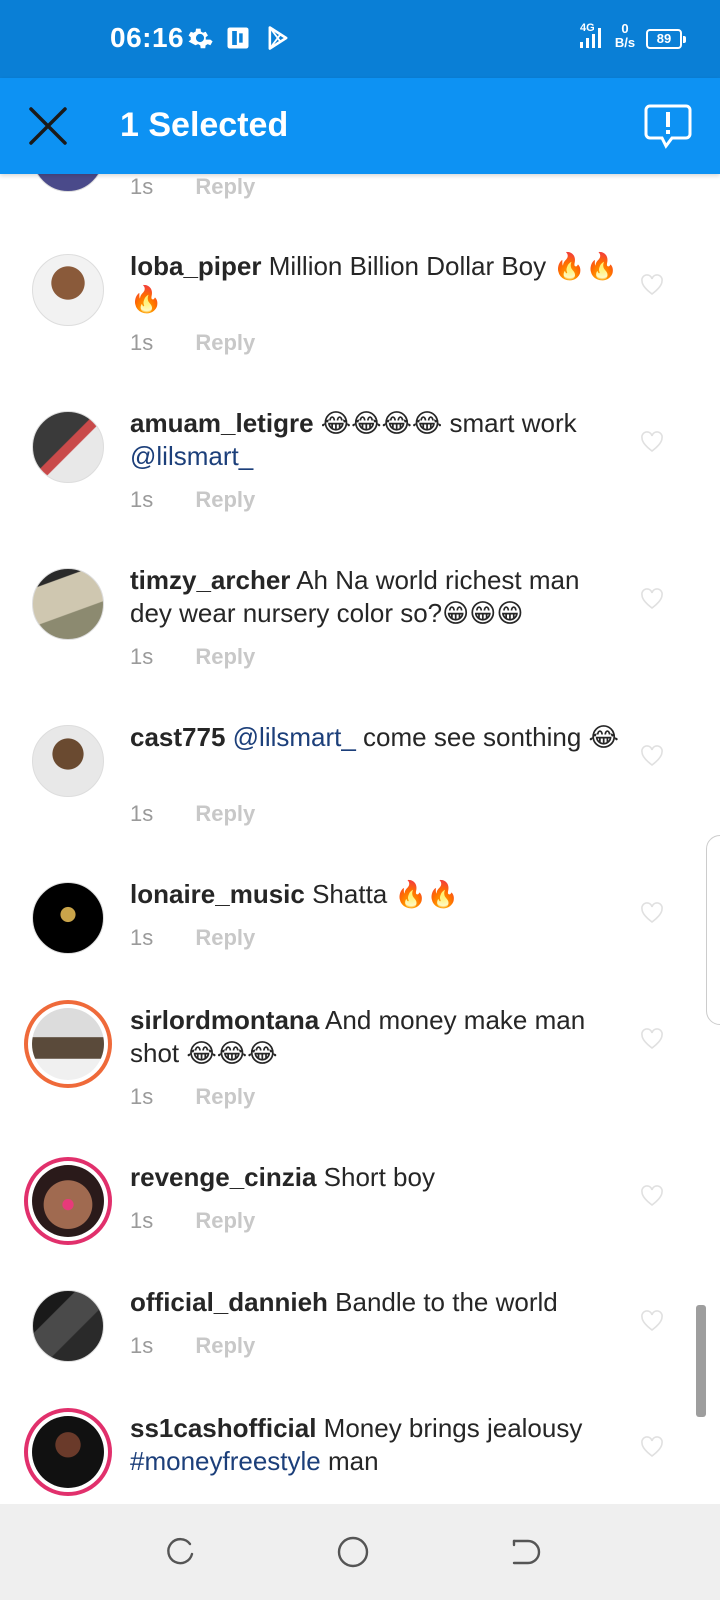 The height and width of the screenshot is (1600, 720). I want to click on gear-icon, so click(200, 38).